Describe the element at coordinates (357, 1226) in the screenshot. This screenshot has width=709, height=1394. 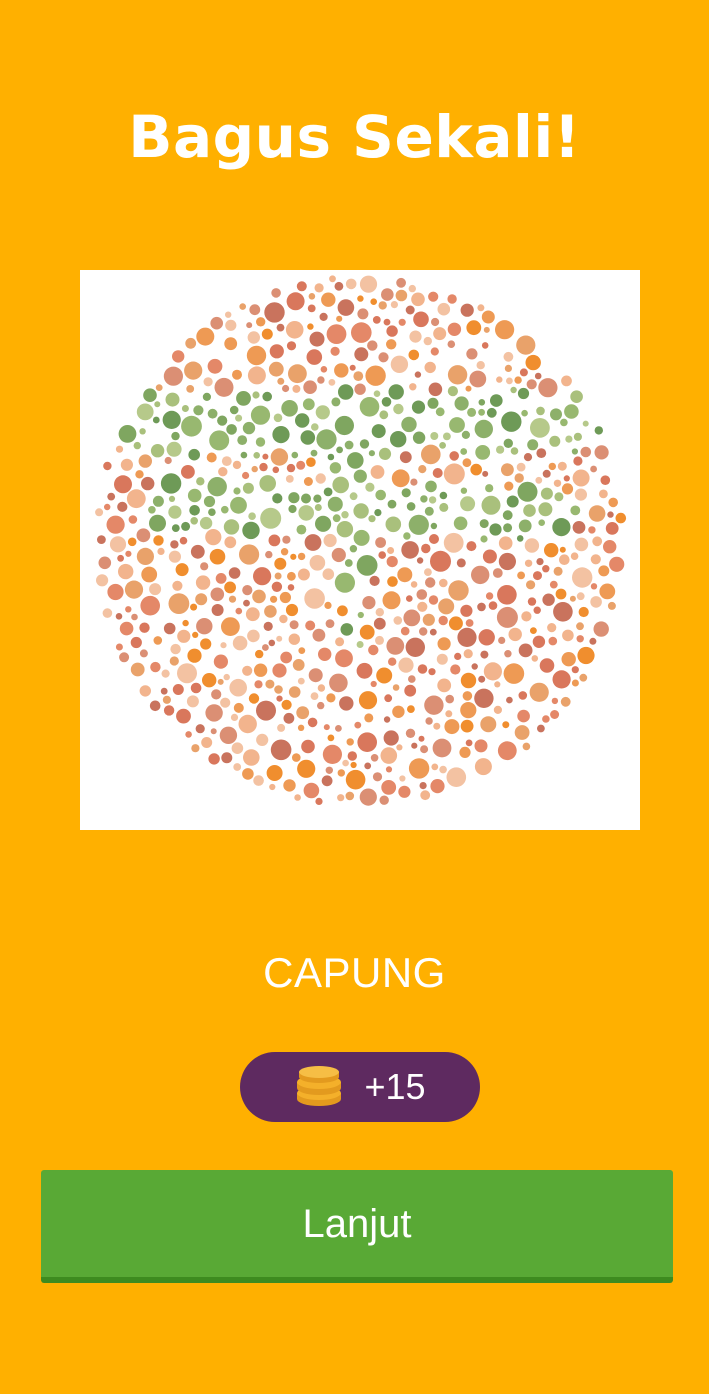
I see `next-button: Lanjut` at that location.